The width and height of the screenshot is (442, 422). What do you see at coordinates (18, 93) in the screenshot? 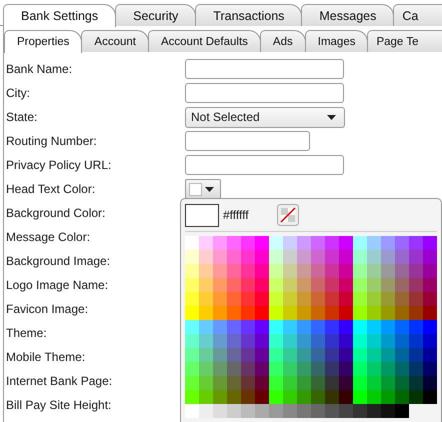
I see `field-label: City:` at bounding box center [18, 93].